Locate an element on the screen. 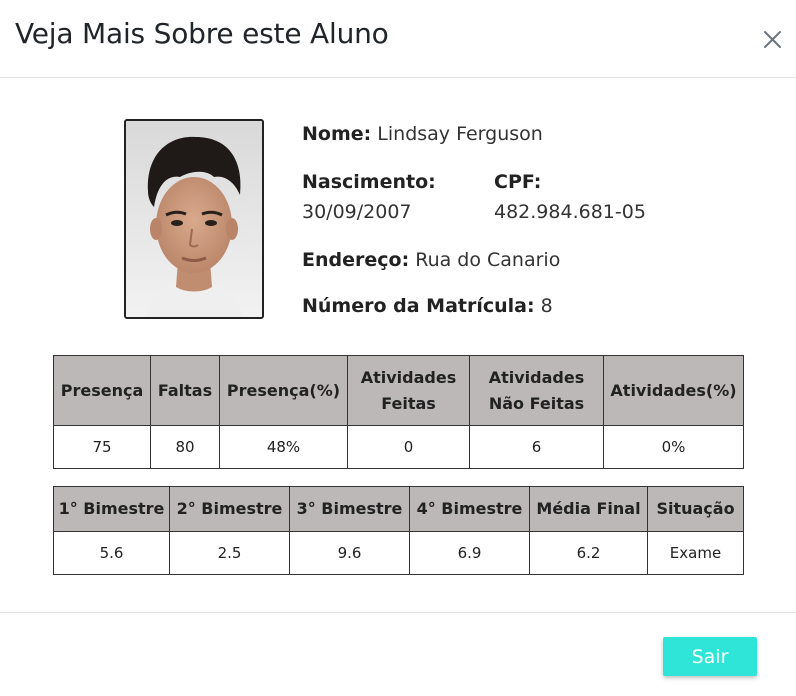 This screenshot has width=796, height=696. student-address: Endereço: Rua do Canario is located at coordinates (431, 260).